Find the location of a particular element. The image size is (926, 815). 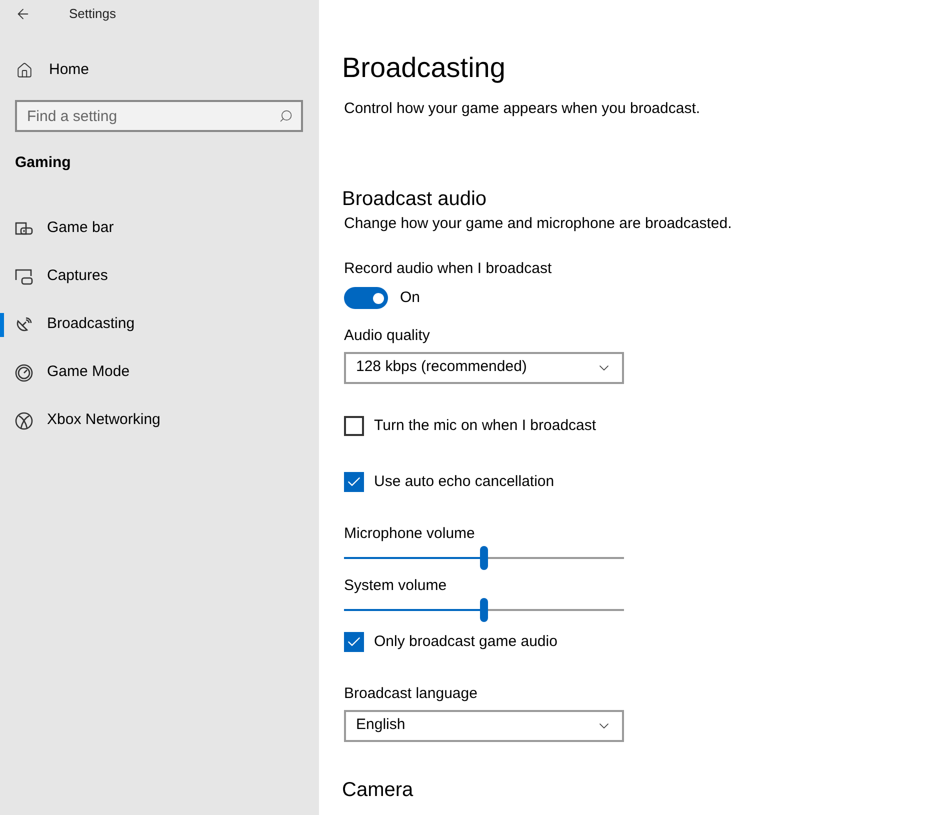

xbox-logo-icon is located at coordinates (24, 421).